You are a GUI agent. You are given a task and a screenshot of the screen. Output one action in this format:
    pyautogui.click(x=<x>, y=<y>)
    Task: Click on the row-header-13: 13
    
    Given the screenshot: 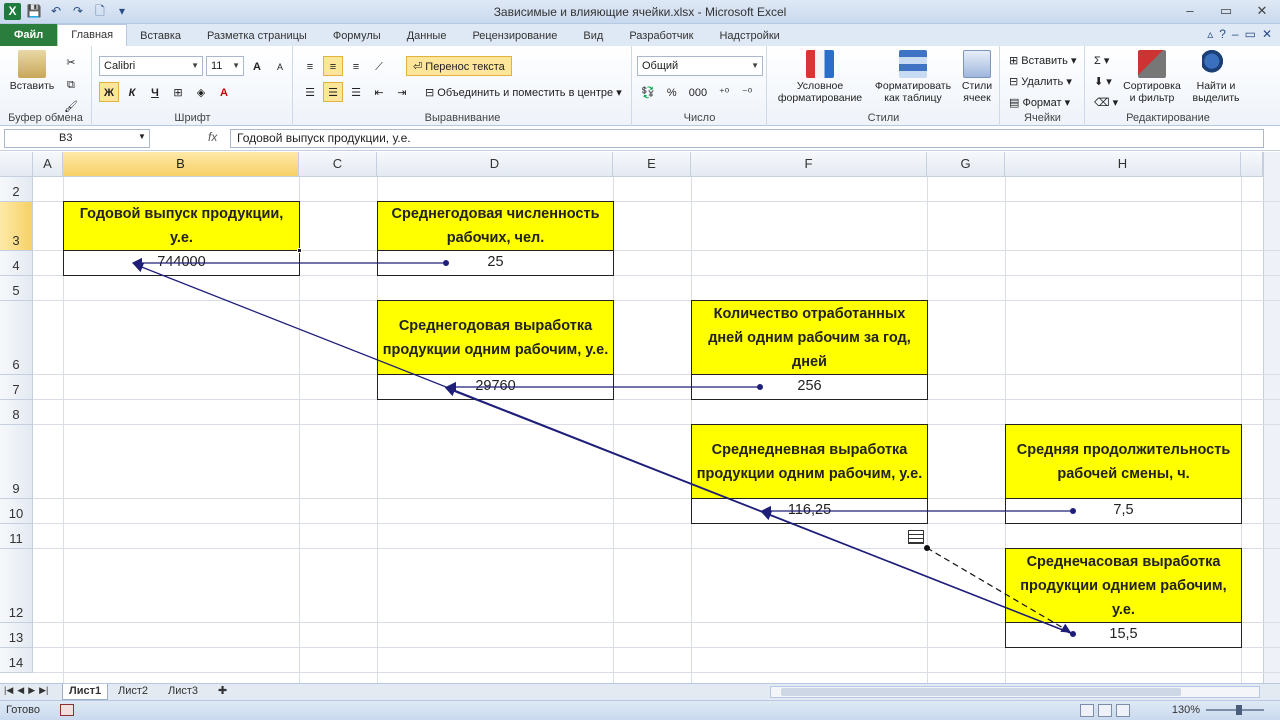 What is the action you would take?
    pyautogui.click(x=16, y=635)
    